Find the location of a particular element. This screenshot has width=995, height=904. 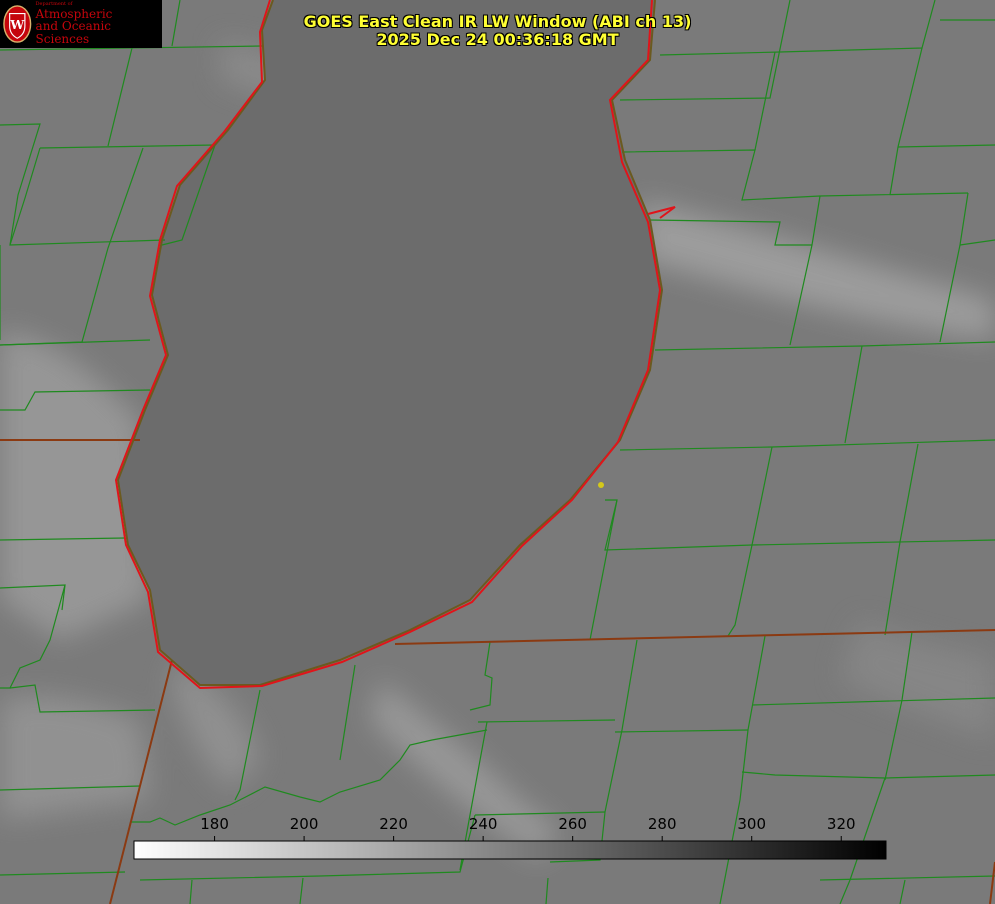

image-timestamp: 2025 Dec 24 00:36:18 GMT is located at coordinates (497, 39).